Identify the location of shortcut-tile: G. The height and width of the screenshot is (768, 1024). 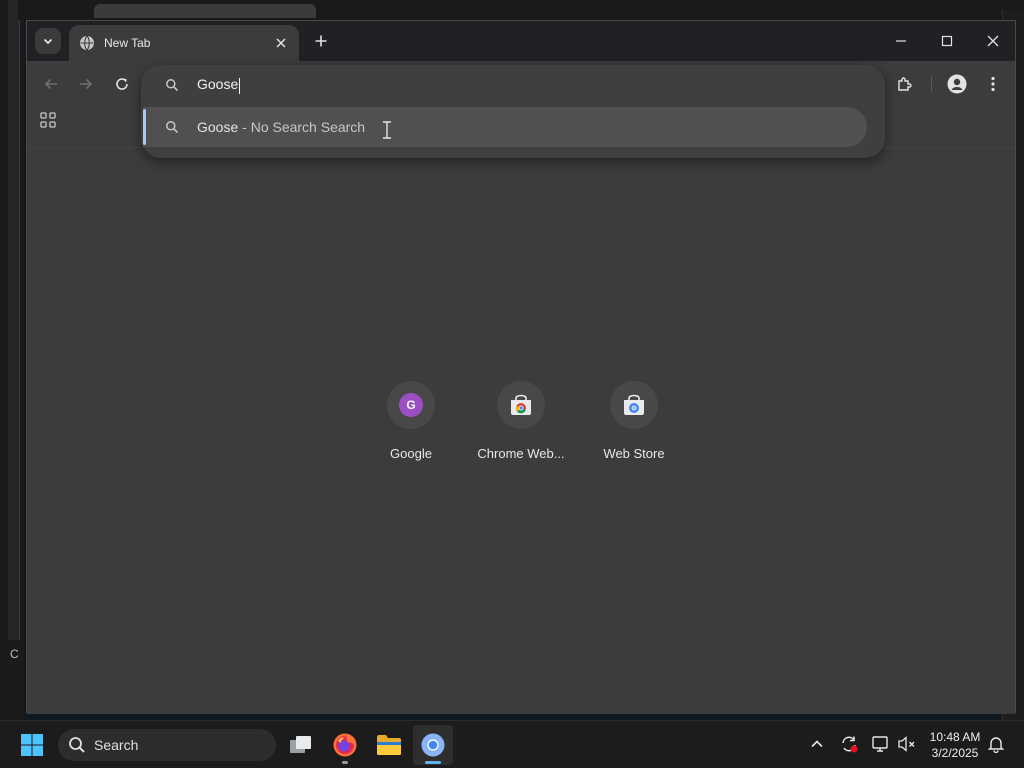
(411, 405).